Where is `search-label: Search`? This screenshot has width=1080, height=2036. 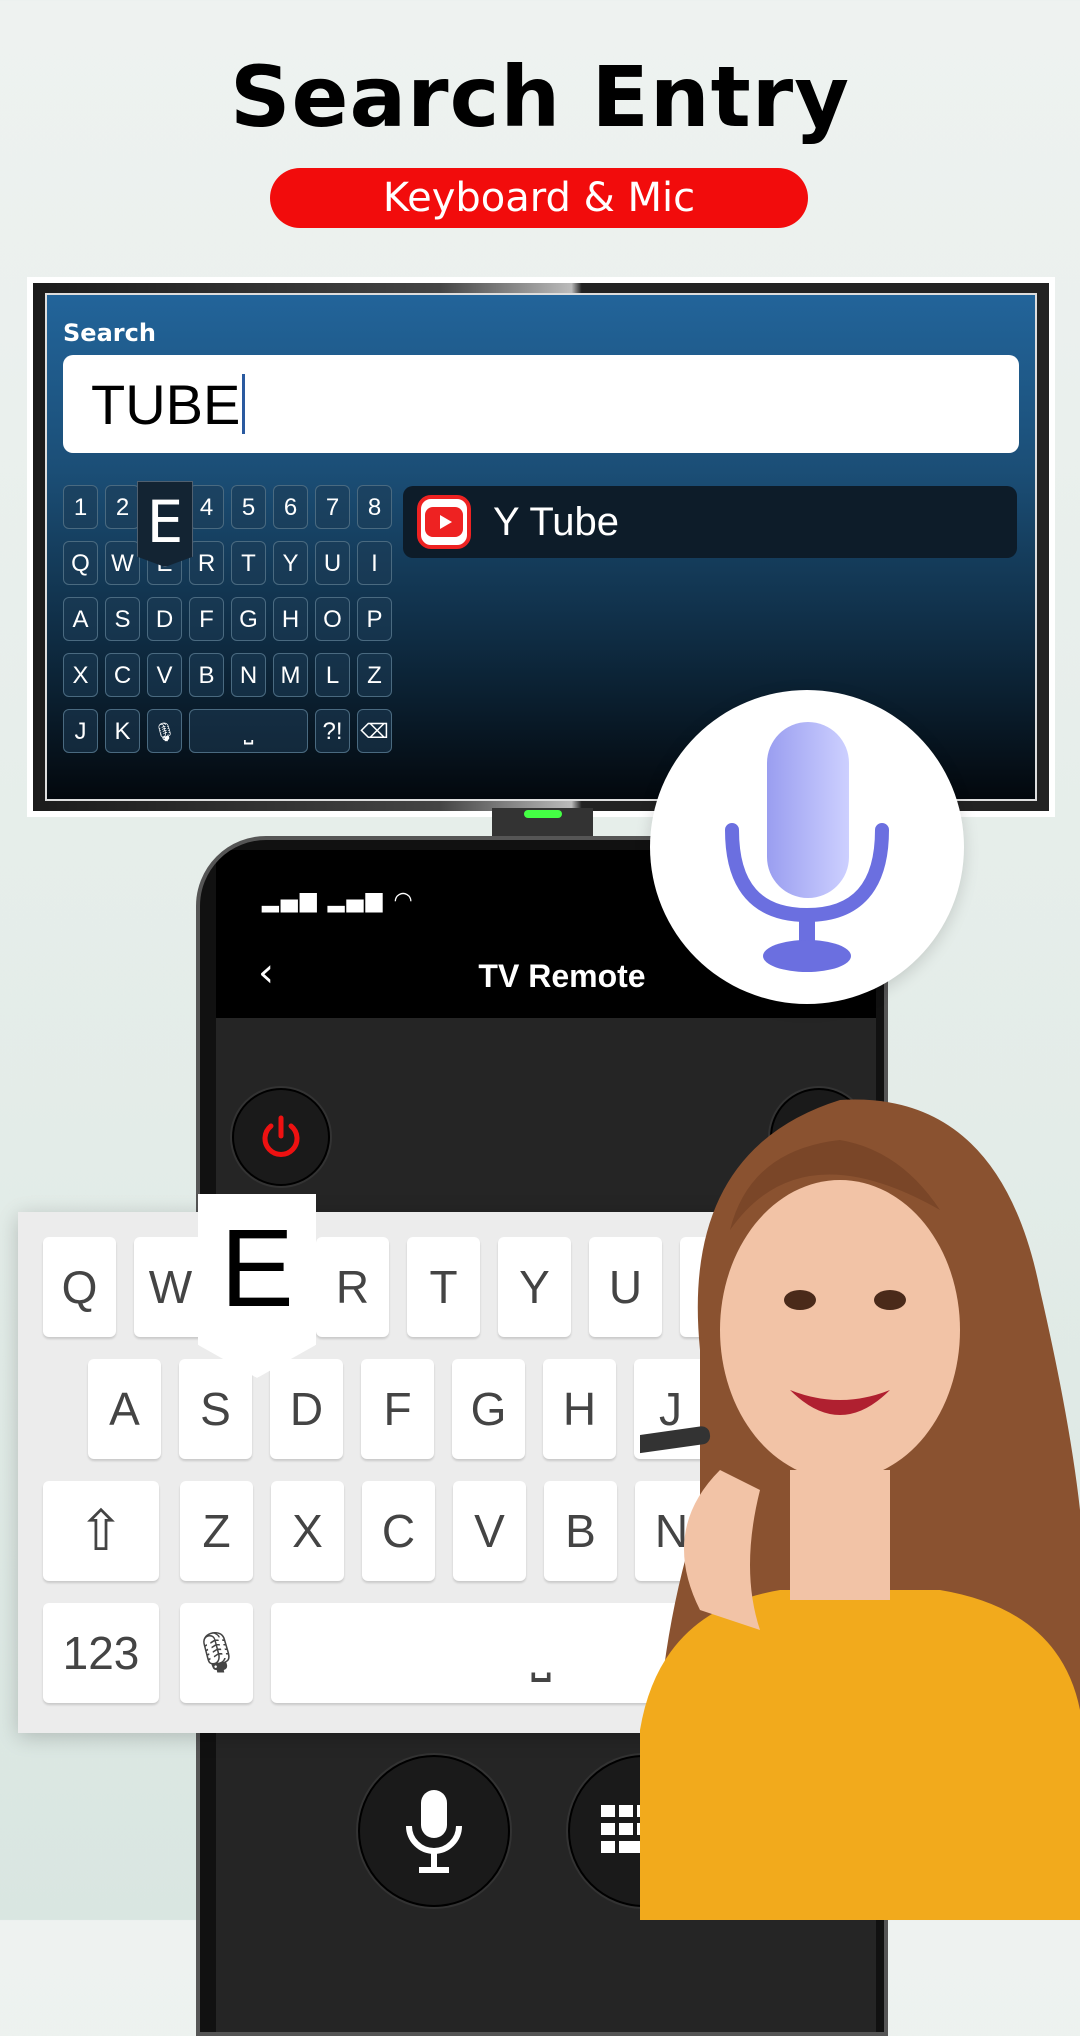 search-label: Search is located at coordinates (109, 333).